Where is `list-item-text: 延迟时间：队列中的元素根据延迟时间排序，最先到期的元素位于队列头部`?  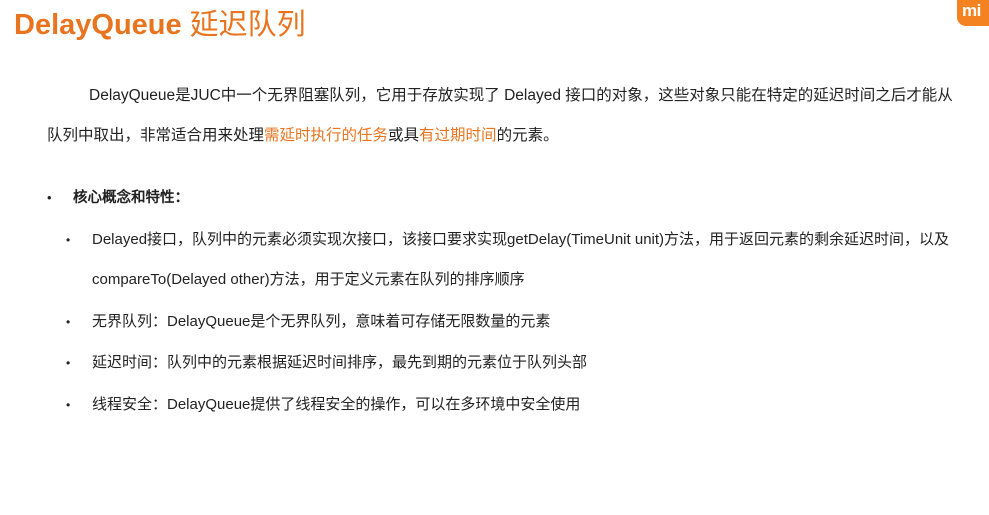
list-item-text: 延迟时间：队列中的元素根据延迟时间排序，最先到期的元素位于队列头部 is located at coordinates (340, 362).